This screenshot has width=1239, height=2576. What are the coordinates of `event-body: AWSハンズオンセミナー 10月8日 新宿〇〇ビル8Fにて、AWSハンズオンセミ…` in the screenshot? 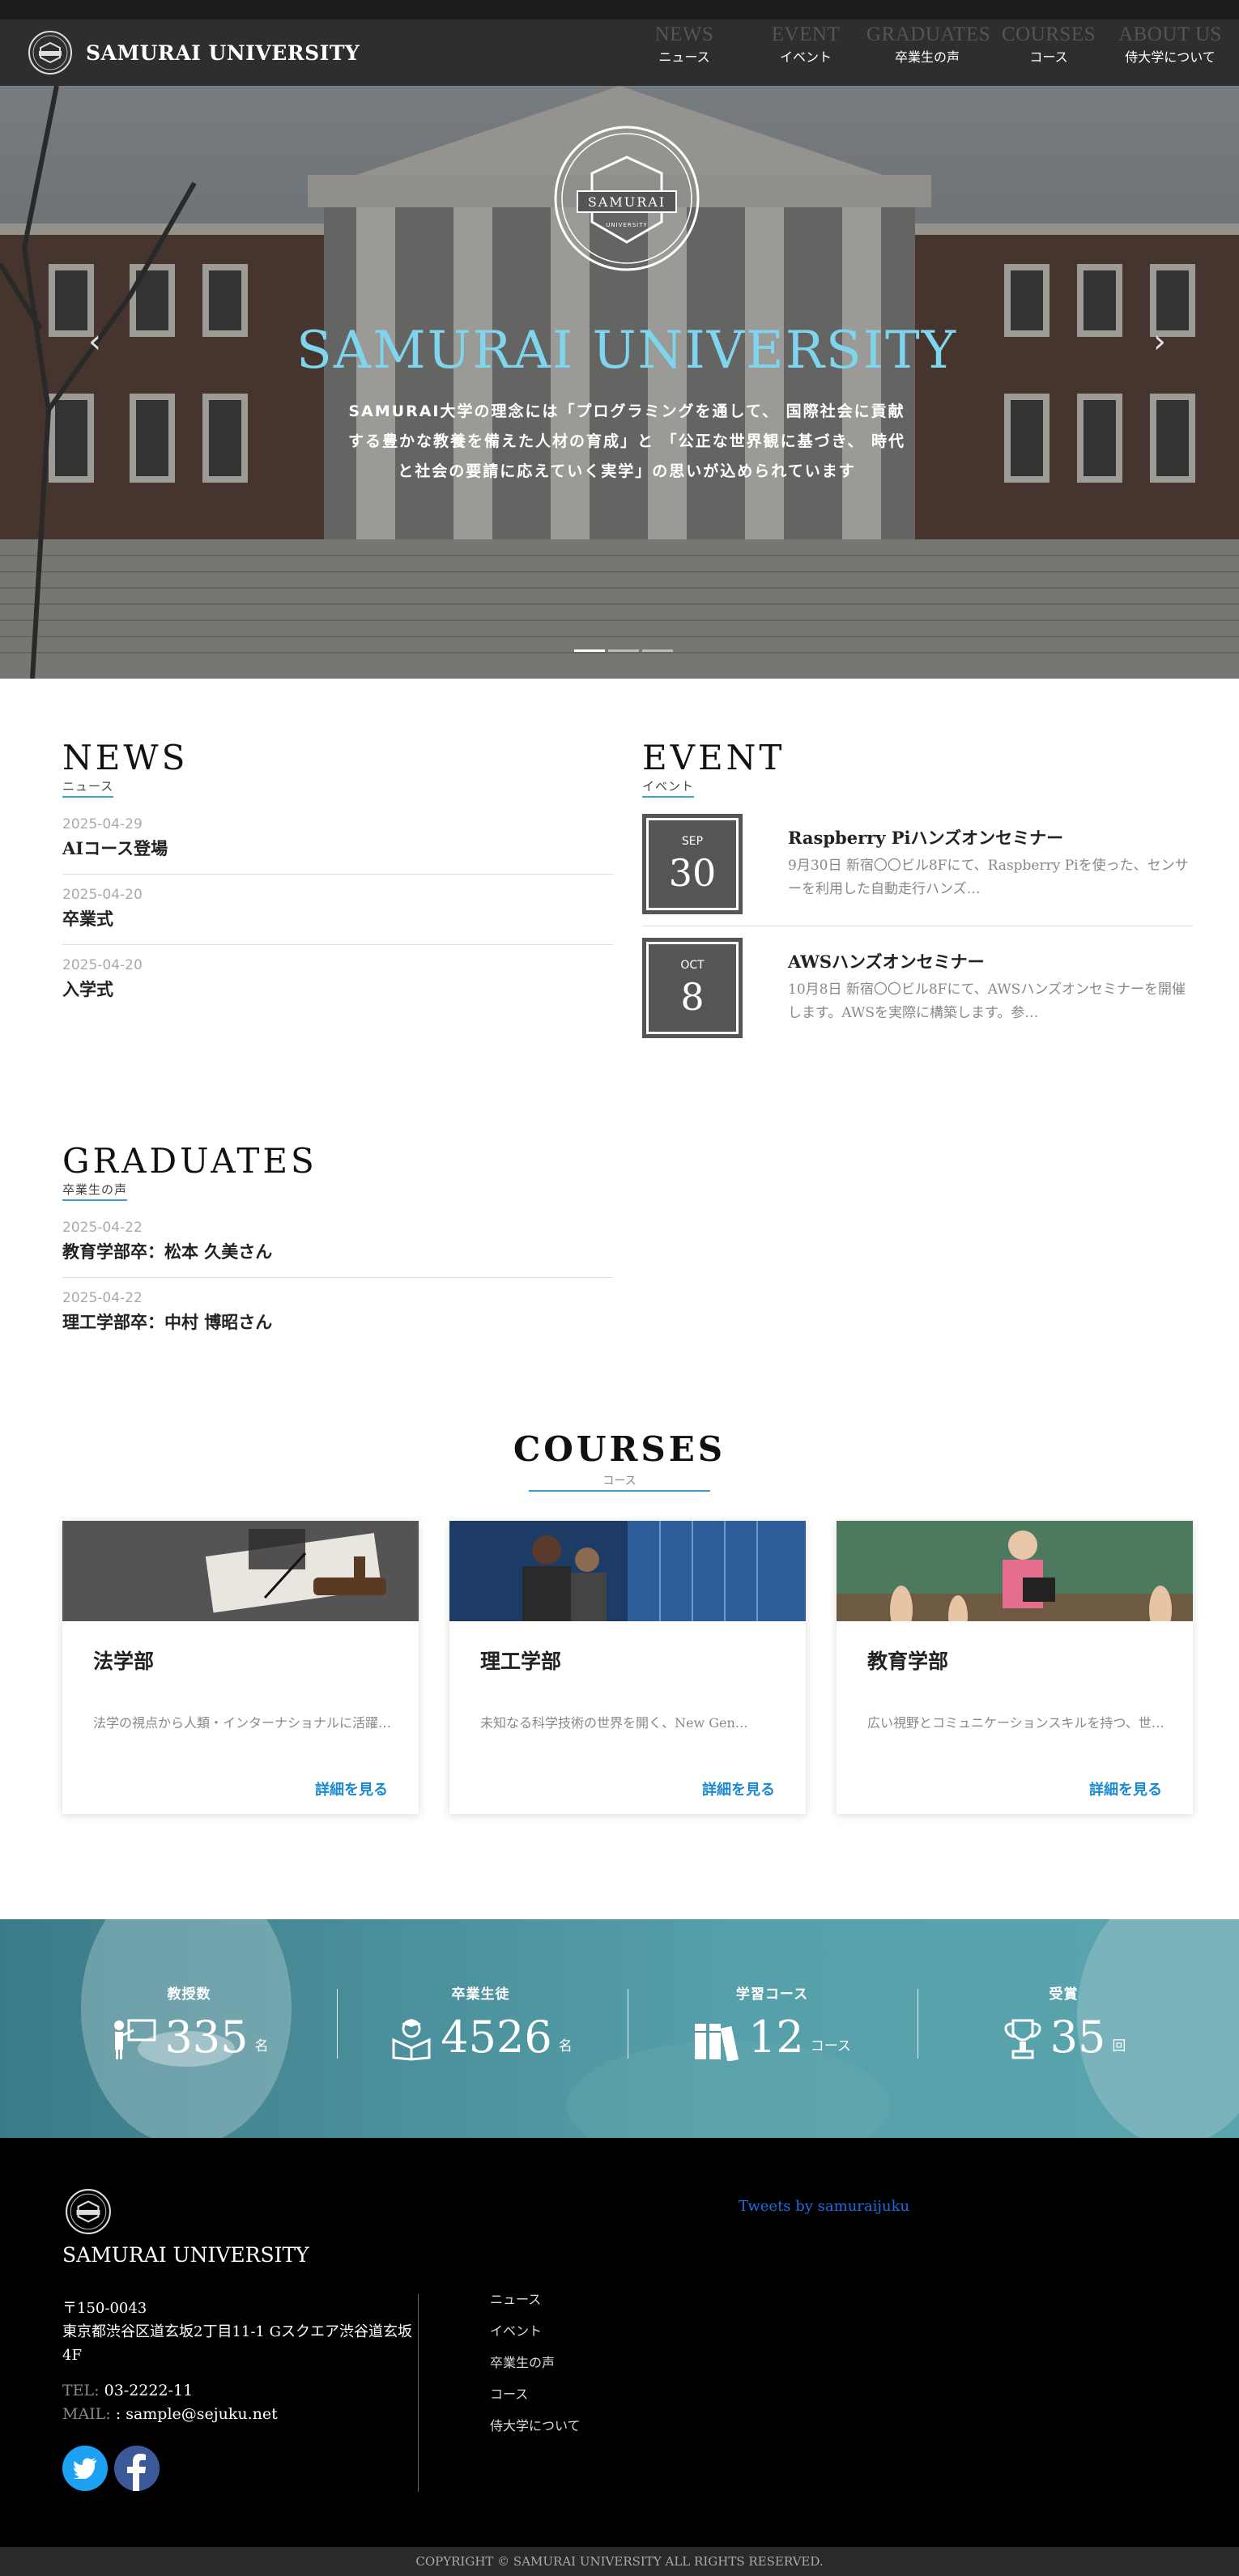 It's located at (990, 994).